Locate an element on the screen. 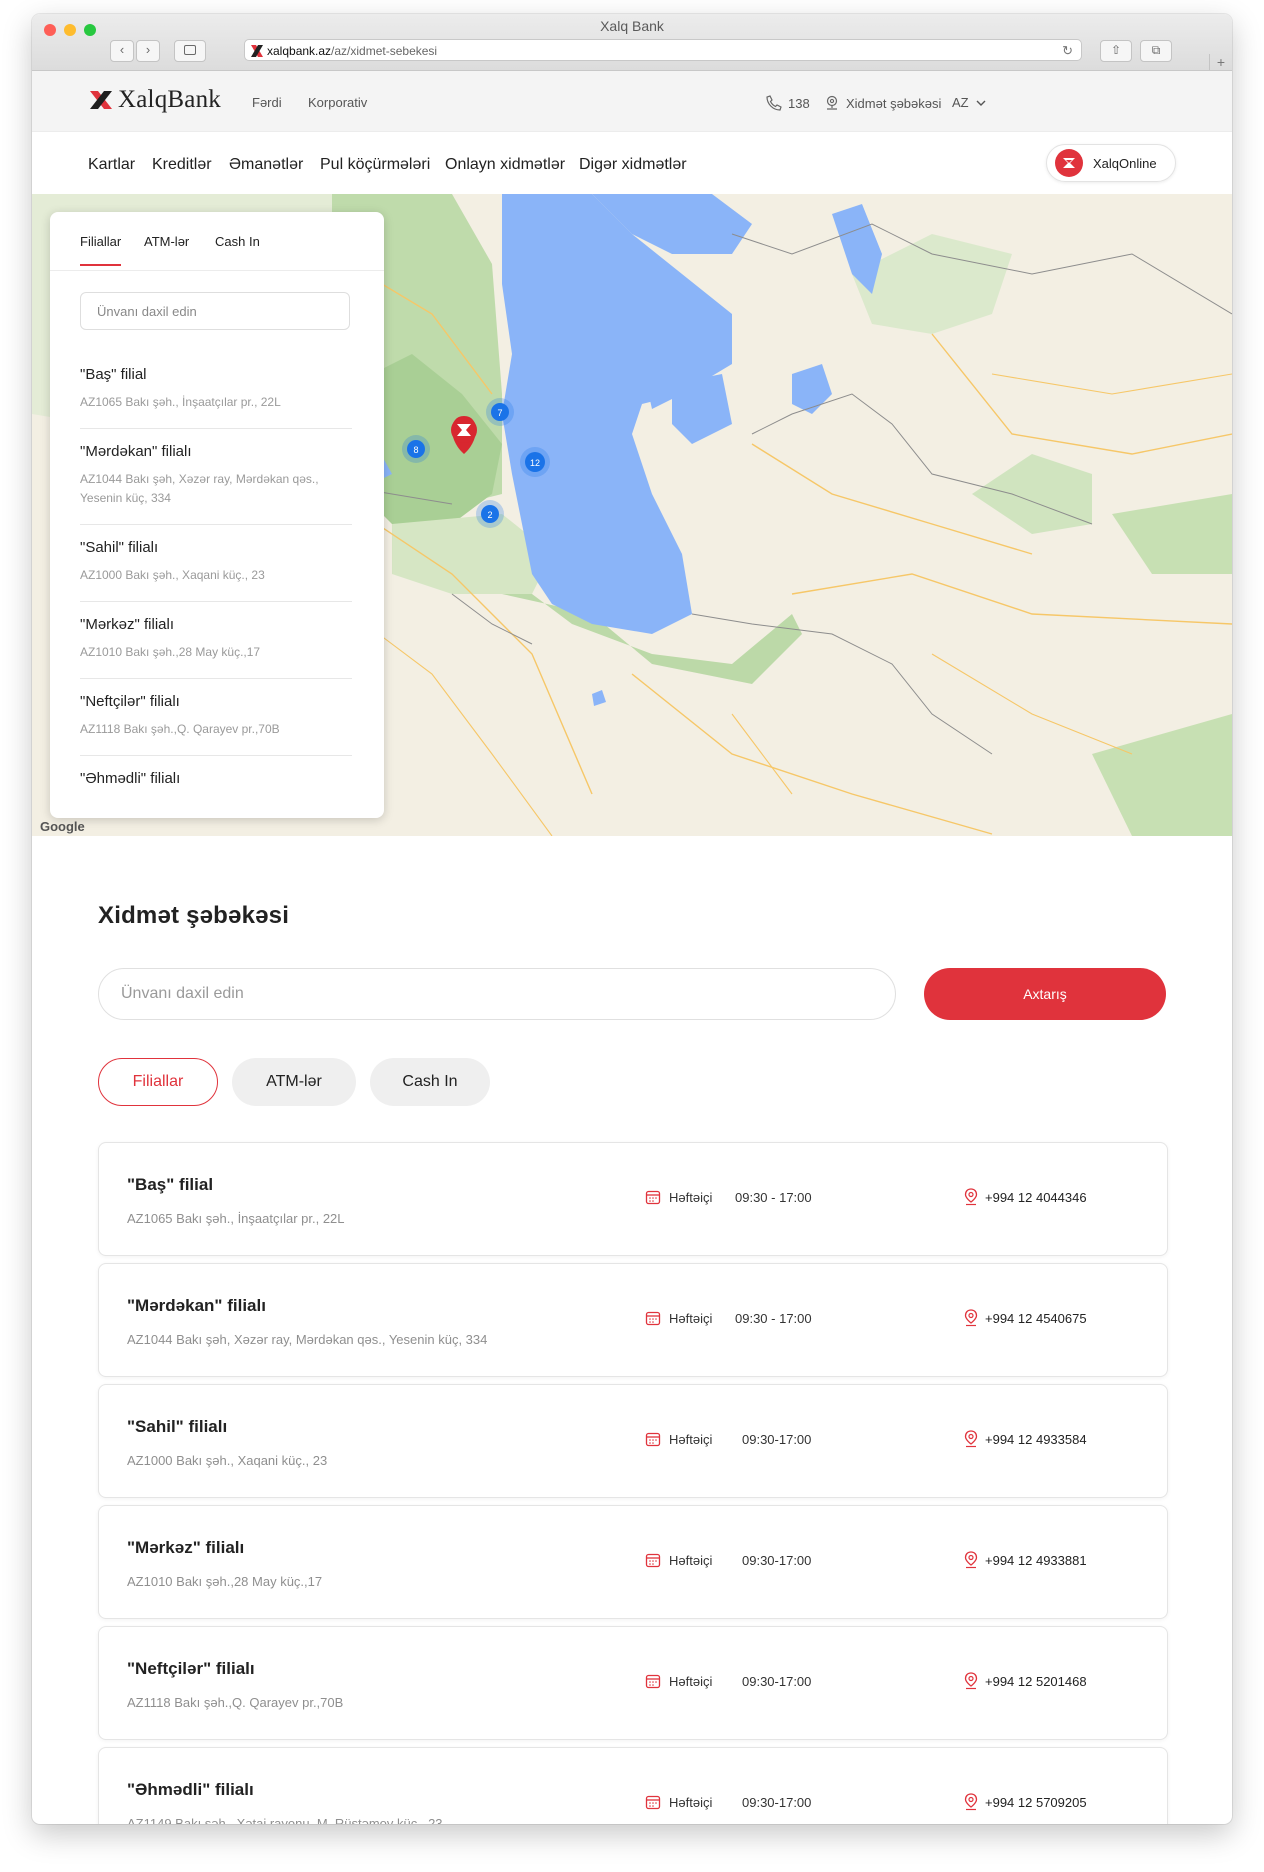  forward-button: › is located at coordinates (148, 51).